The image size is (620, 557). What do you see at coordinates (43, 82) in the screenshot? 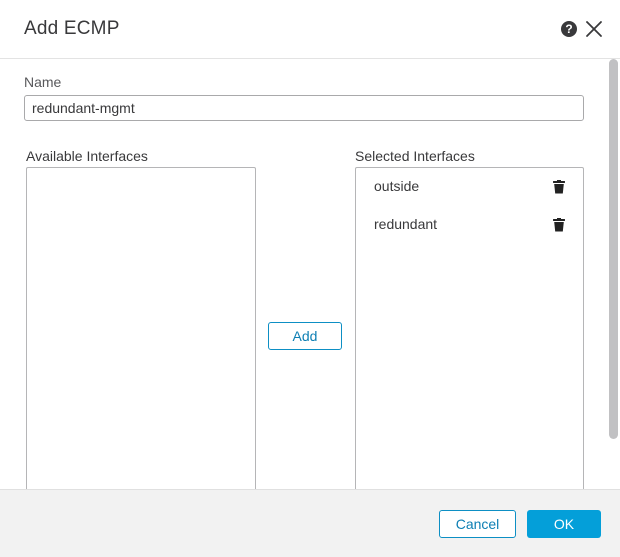
I see `name-label: Name` at bounding box center [43, 82].